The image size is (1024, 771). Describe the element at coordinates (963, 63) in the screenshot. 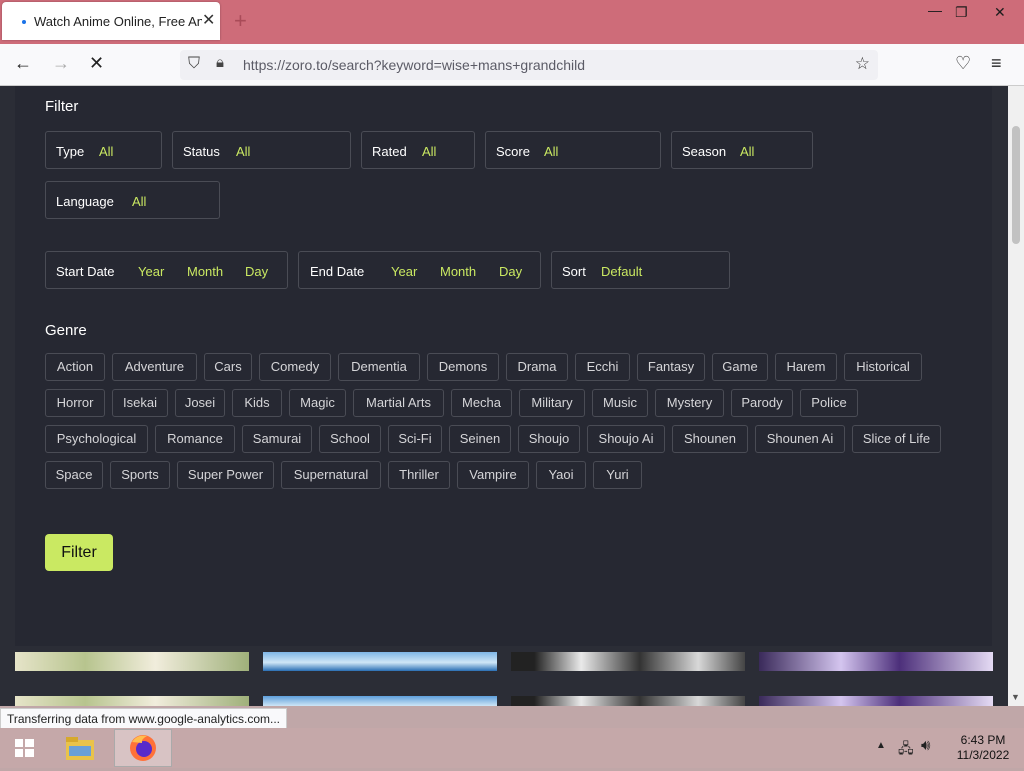

I see `pocket-icon: ♡` at that location.